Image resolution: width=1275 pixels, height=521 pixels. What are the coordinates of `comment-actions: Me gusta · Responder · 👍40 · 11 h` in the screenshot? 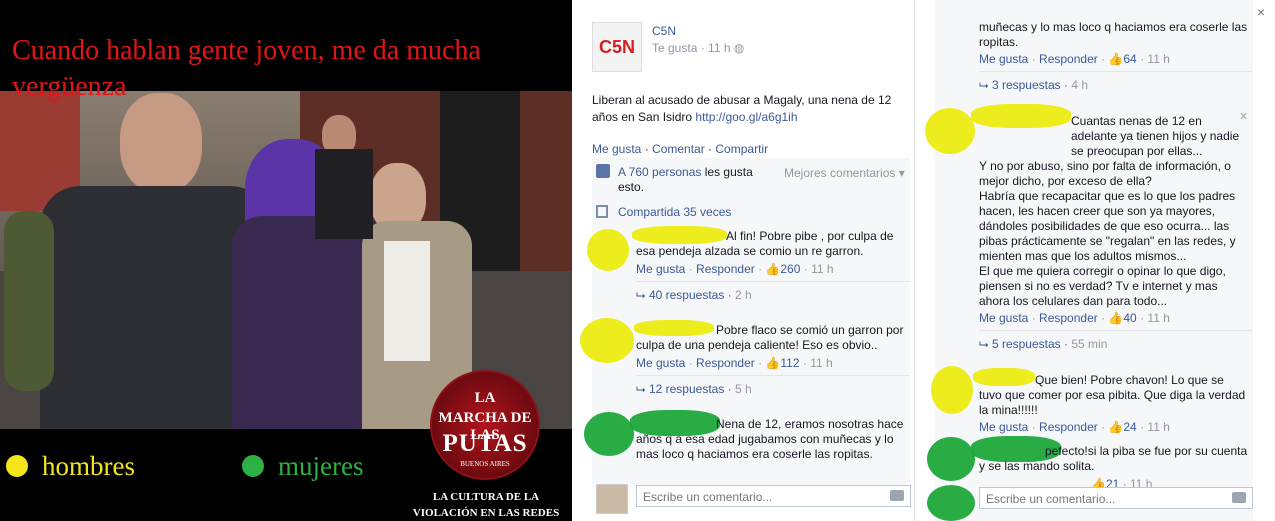 It's located at (1074, 318).